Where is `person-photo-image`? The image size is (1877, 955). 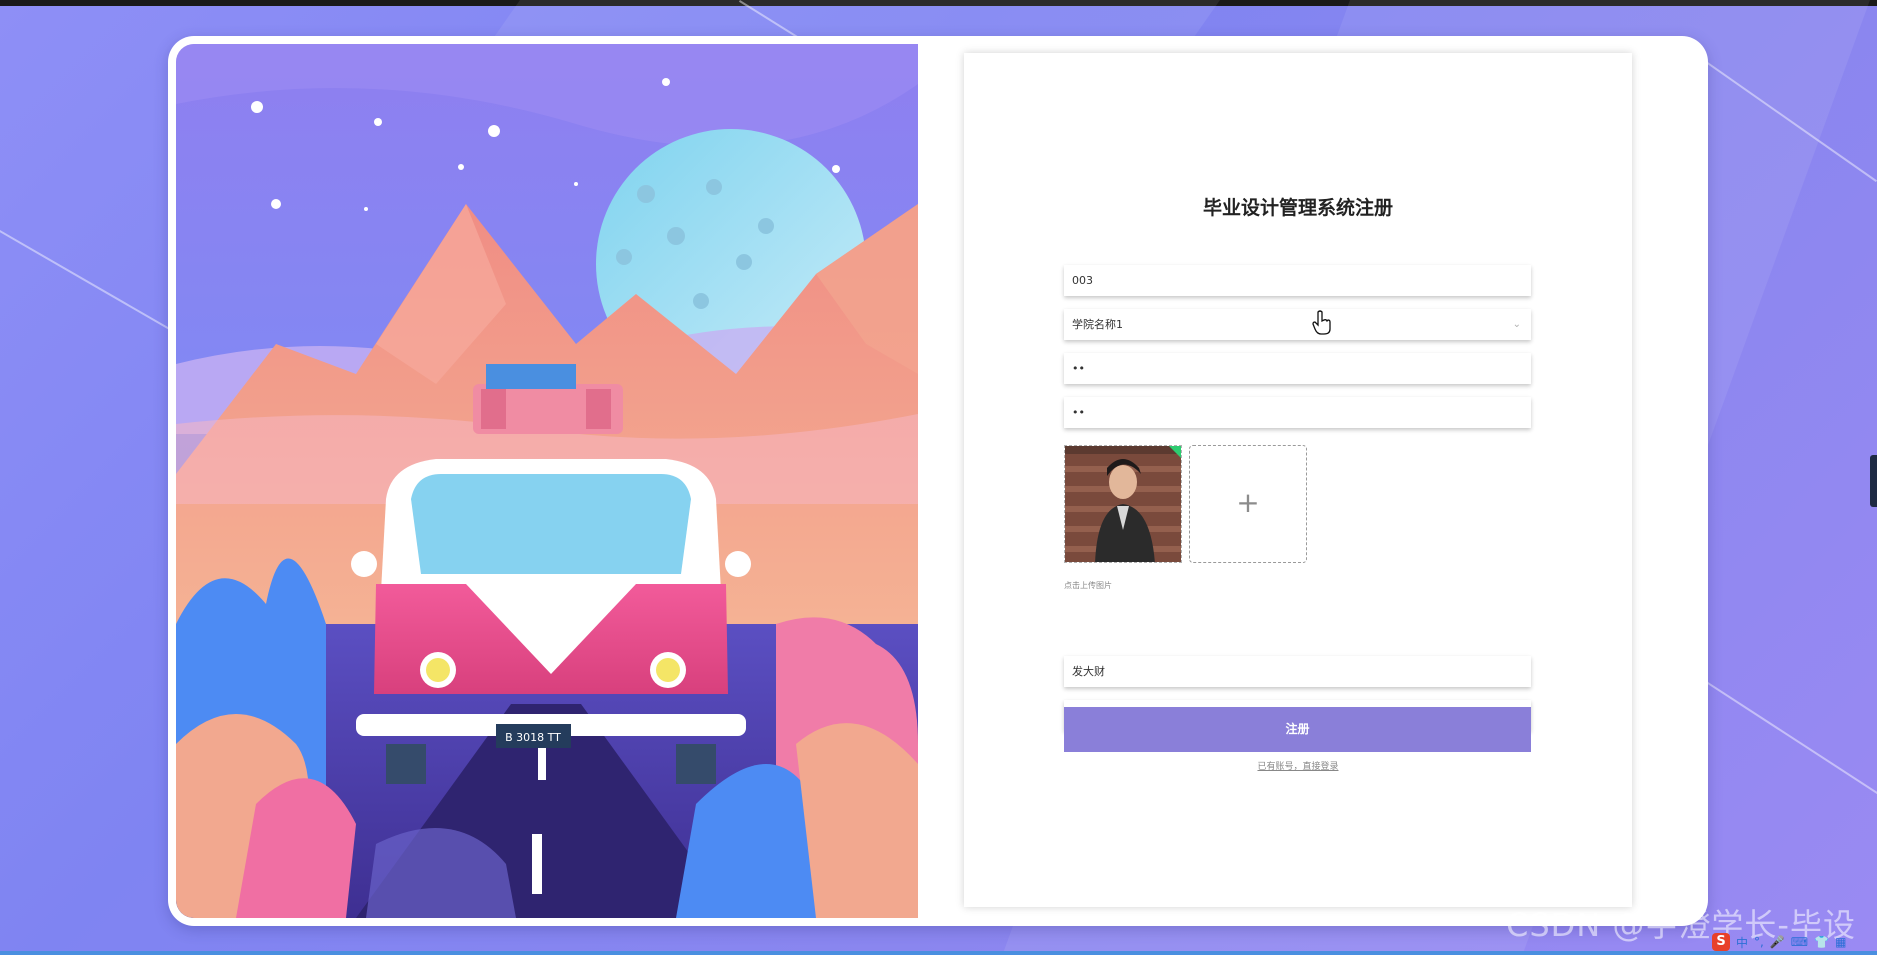
person-photo-image is located at coordinates (1123, 504).